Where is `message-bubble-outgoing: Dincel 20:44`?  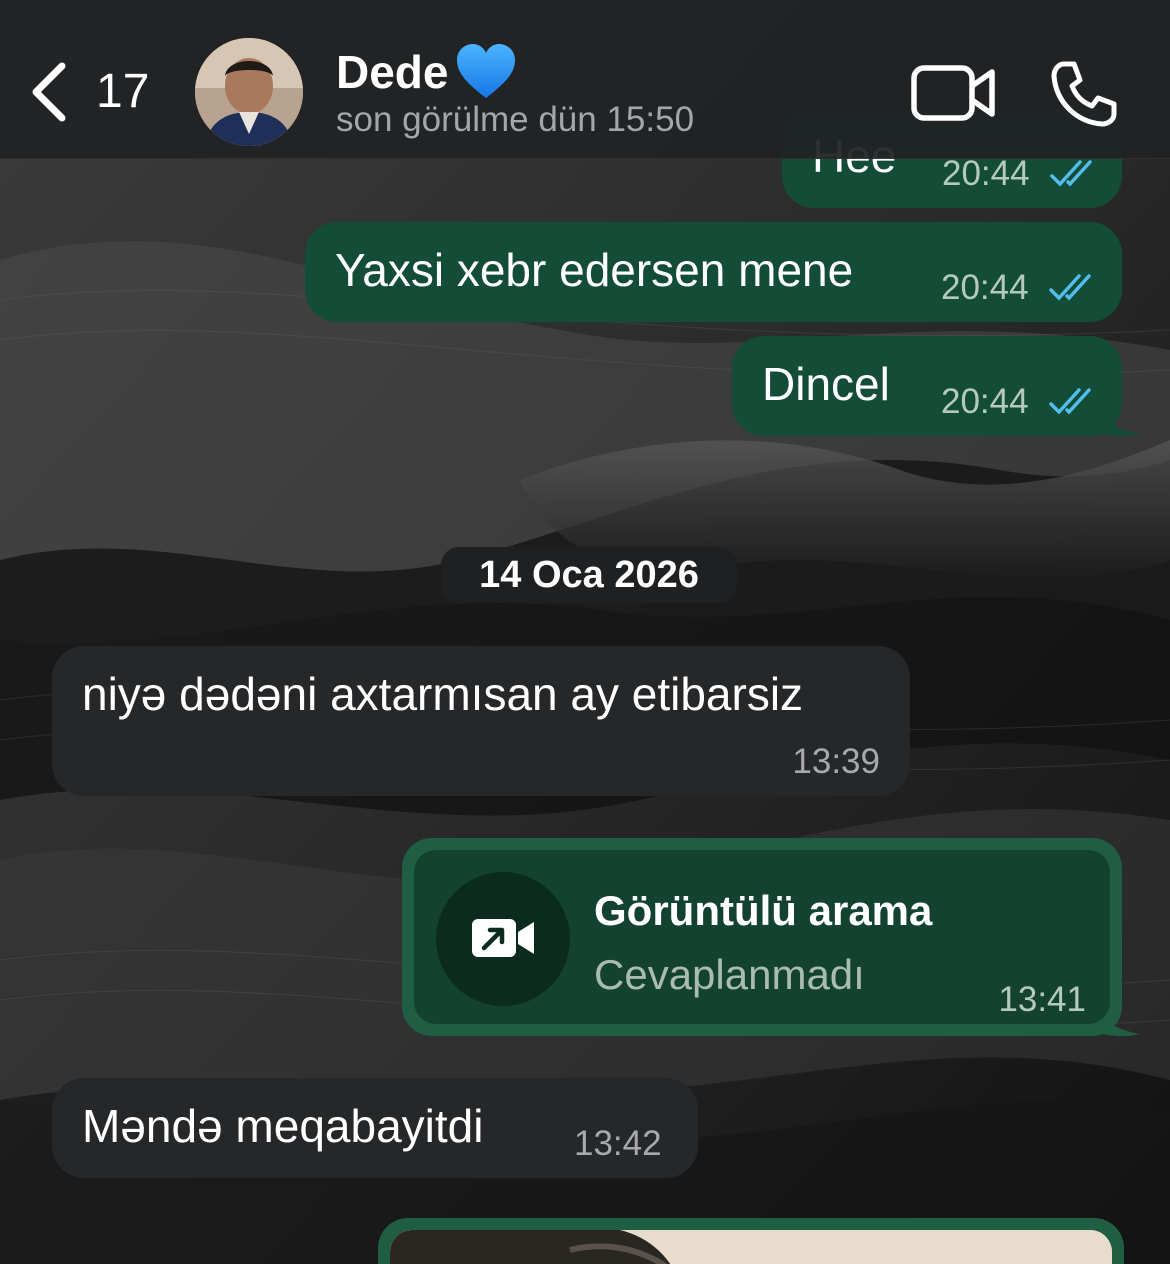 message-bubble-outgoing: Dincel 20:44 is located at coordinates (927, 386).